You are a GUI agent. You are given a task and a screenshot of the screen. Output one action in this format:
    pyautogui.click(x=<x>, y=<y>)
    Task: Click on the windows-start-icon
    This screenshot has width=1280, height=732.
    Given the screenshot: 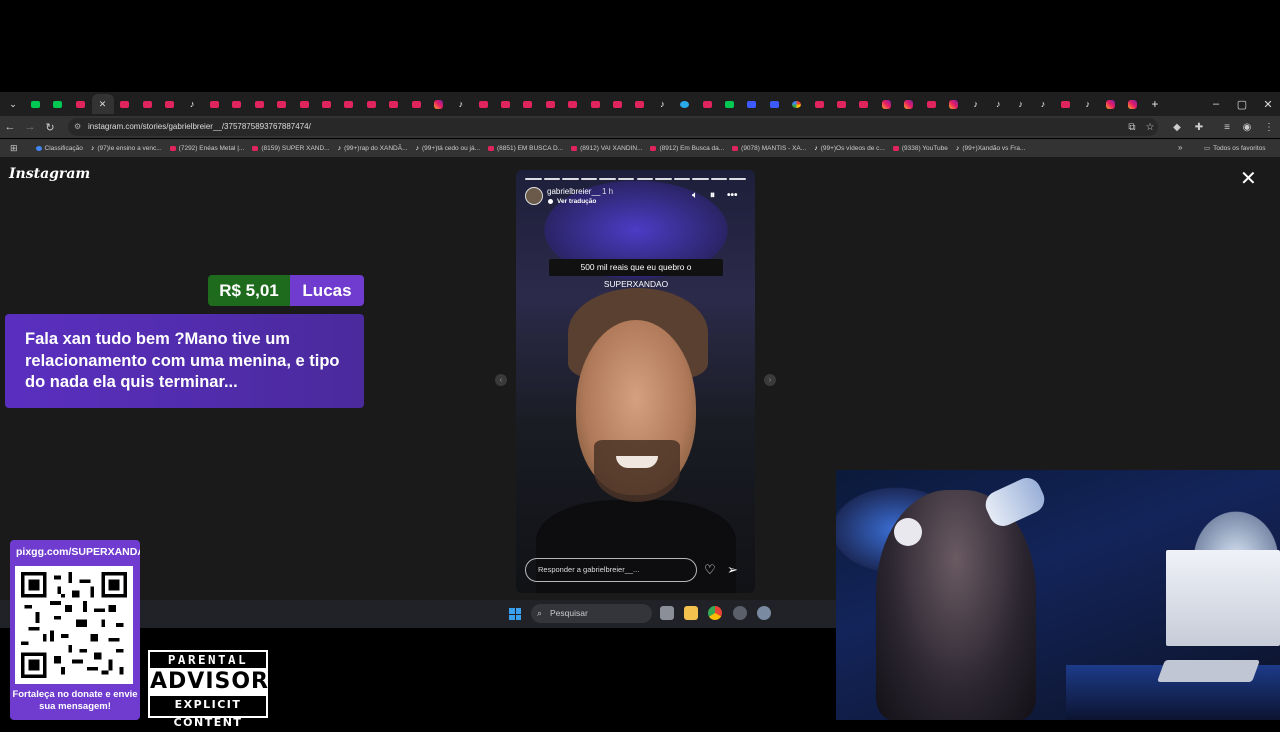 What is the action you would take?
    pyautogui.click(x=515, y=614)
    